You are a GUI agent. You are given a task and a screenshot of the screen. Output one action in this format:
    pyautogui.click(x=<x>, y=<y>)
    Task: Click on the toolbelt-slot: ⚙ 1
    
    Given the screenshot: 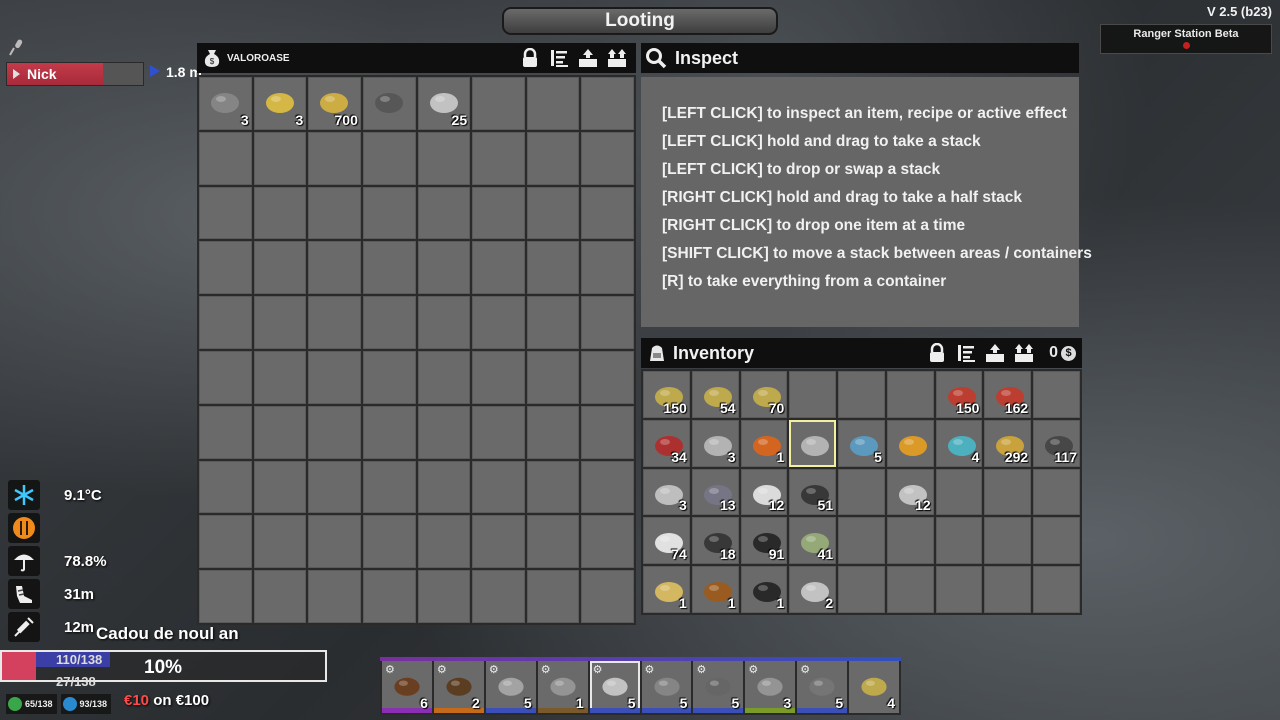 What is the action you would take?
    pyautogui.click(x=562, y=687)
    